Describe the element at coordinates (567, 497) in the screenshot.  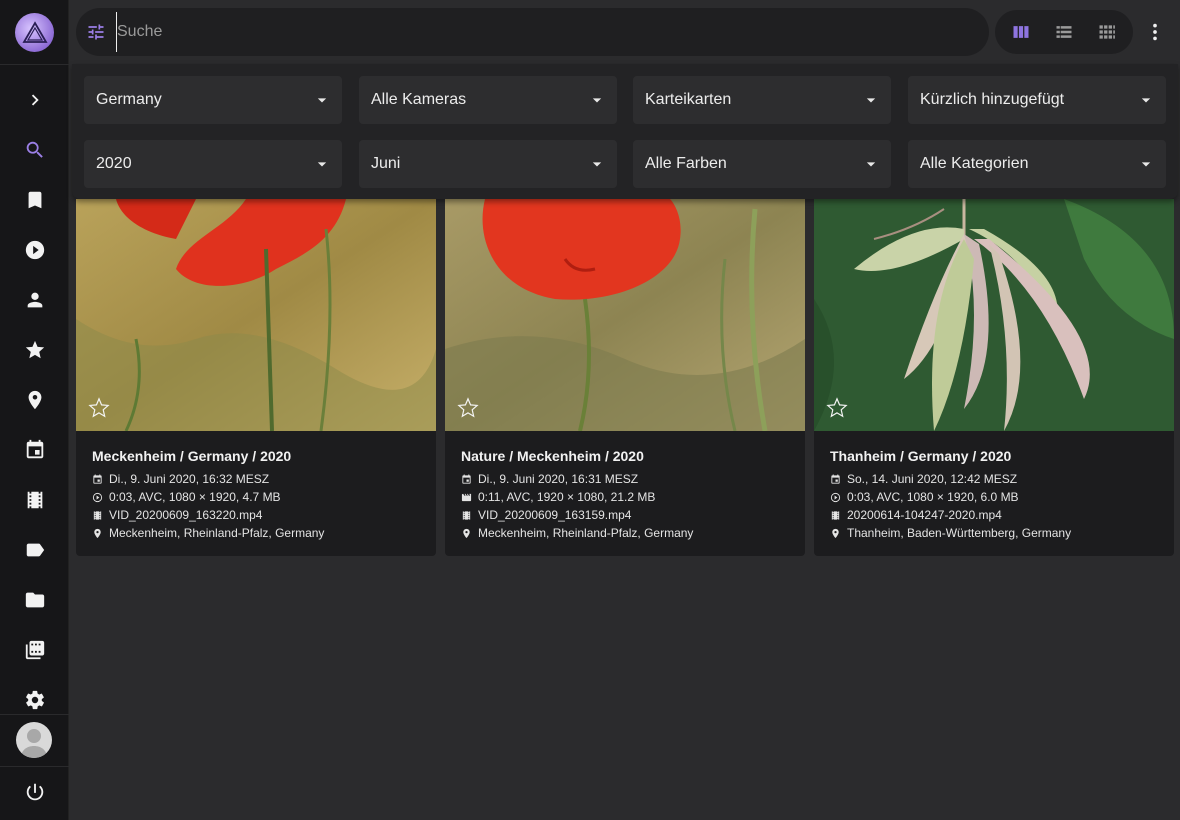
I see `video-info-text: 0:11, AVC, 1920 × 1080, 21.2 MB` at that location.